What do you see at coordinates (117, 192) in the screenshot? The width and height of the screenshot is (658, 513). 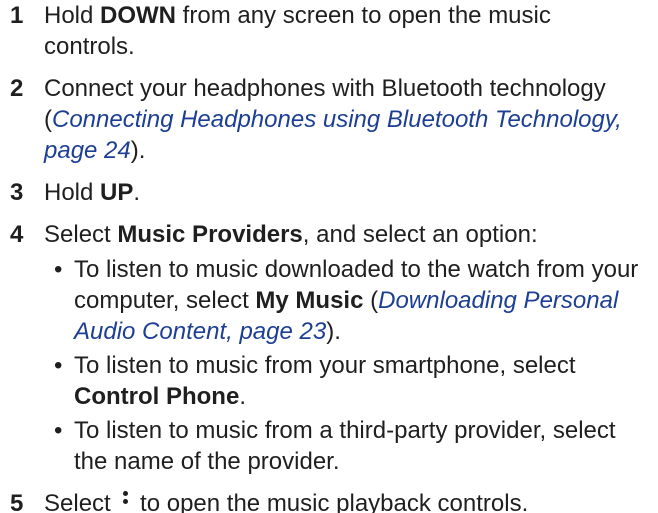 I see `button-label-up: UP` at bounding box center [117, 192].